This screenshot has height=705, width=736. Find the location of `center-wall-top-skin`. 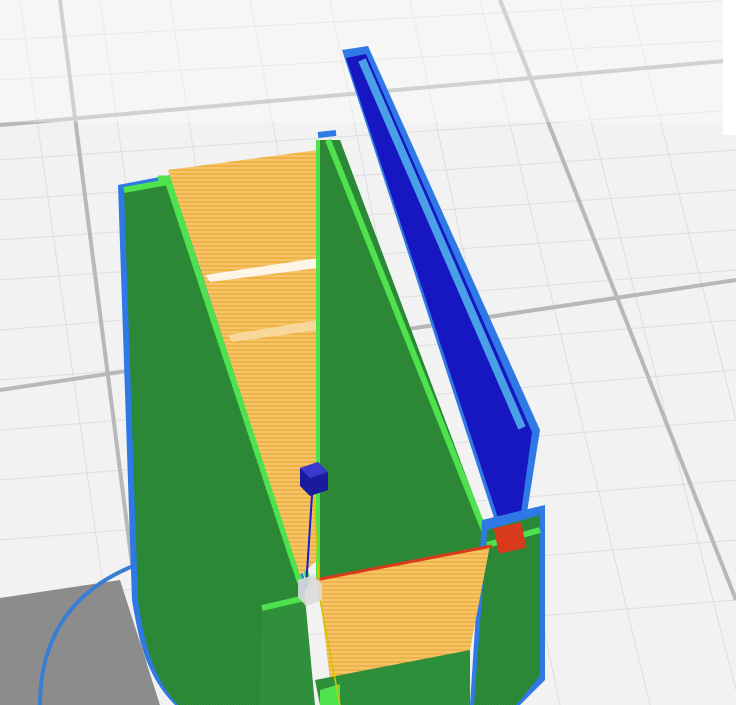

center-wall-top-skin is located at coordinates (327, 134).